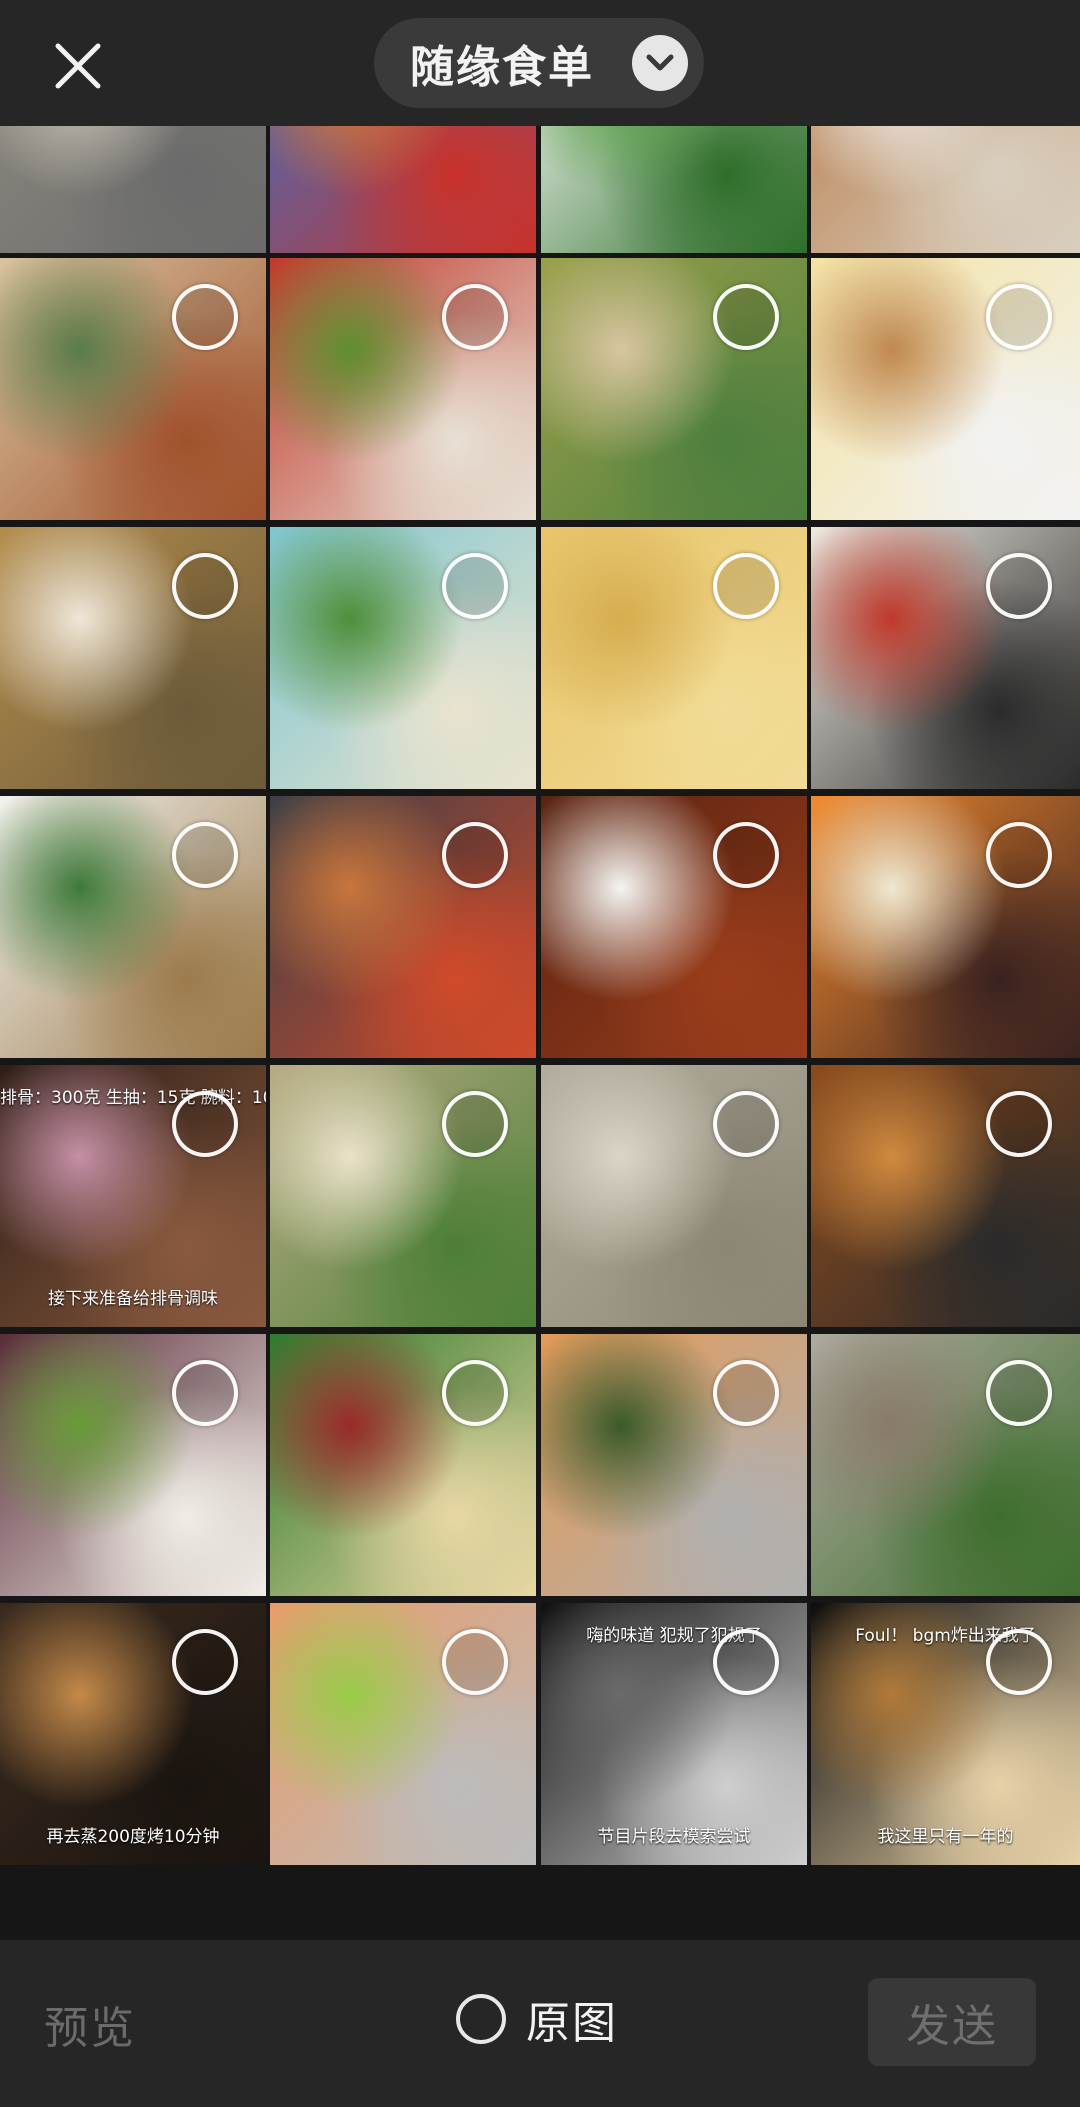  Describe the element at coordinates (945, 1734) in the screenshot. I see `photo-tile: Foul！ bgm炸出来我了 我这里只有一年的` at that location.